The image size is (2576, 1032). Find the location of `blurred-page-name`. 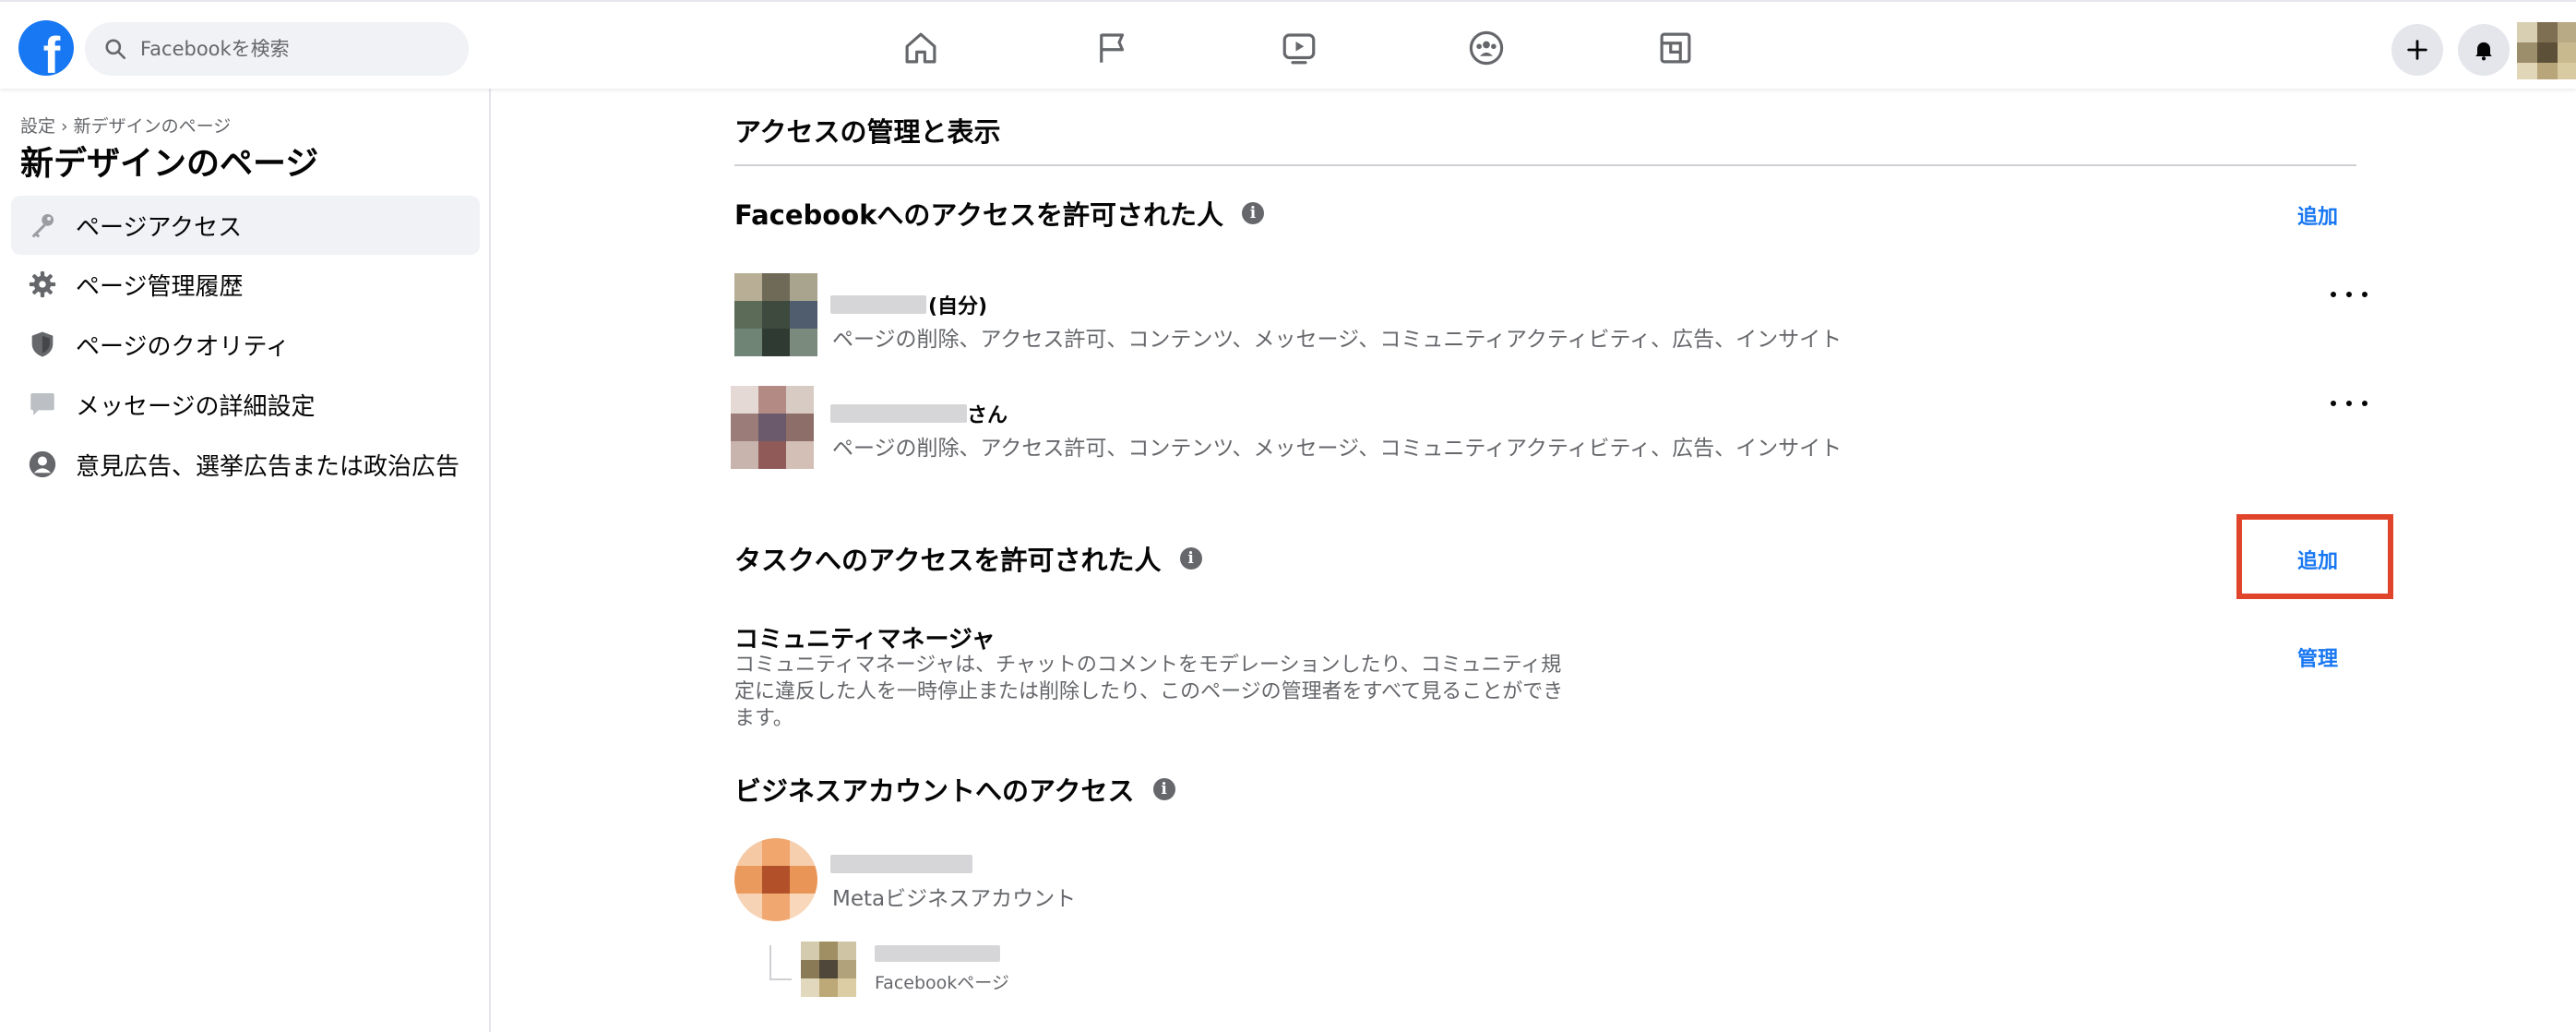

blurred-page-name is located at coordinates (937, 953).